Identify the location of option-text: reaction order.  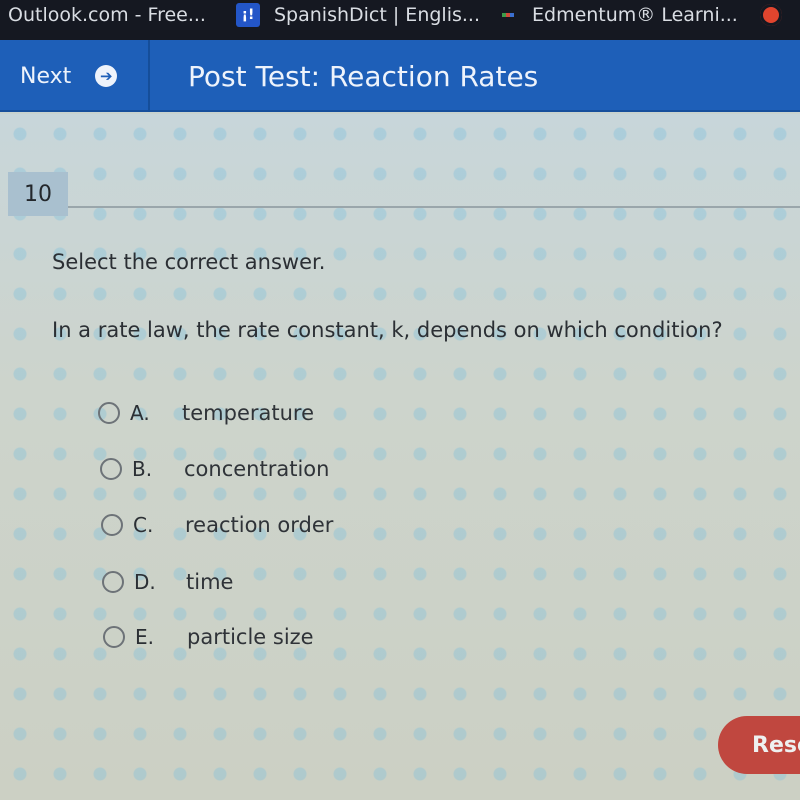
(259, 525).